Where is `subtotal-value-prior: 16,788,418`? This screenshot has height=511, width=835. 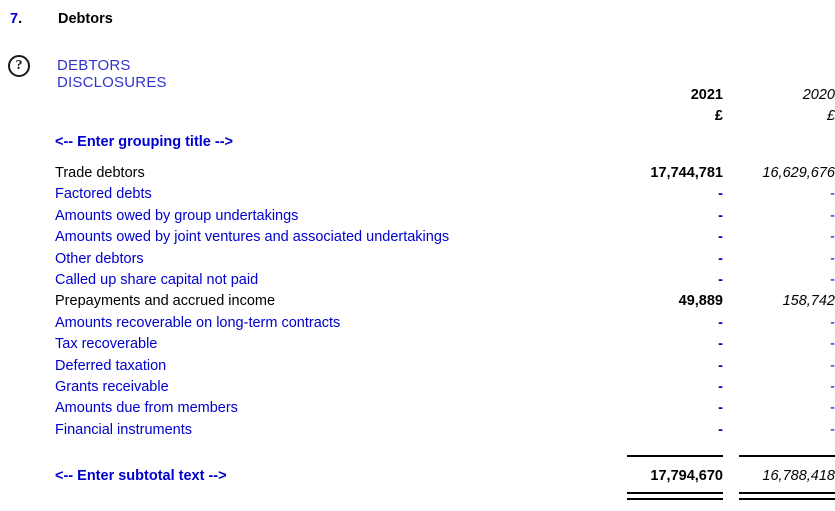
subtotal-value-prior: 16,788,418 is located at coordinates (798, 476).